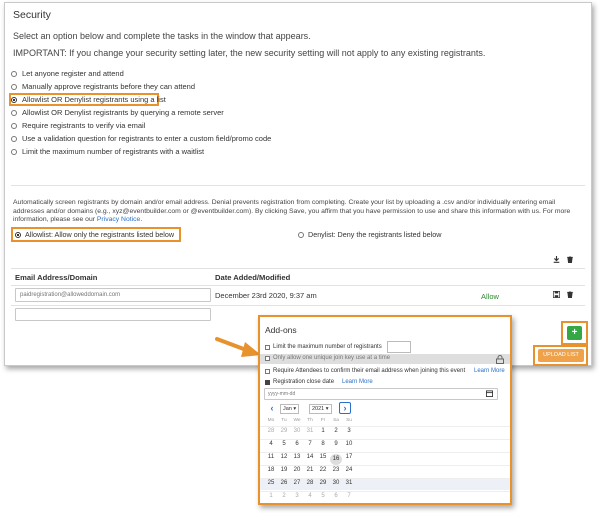 The width and height of the screenshot is (600, 513). Describe the element at coordinates (284, 483) in the screenshot. I see `calendar-day: 26` at that location.